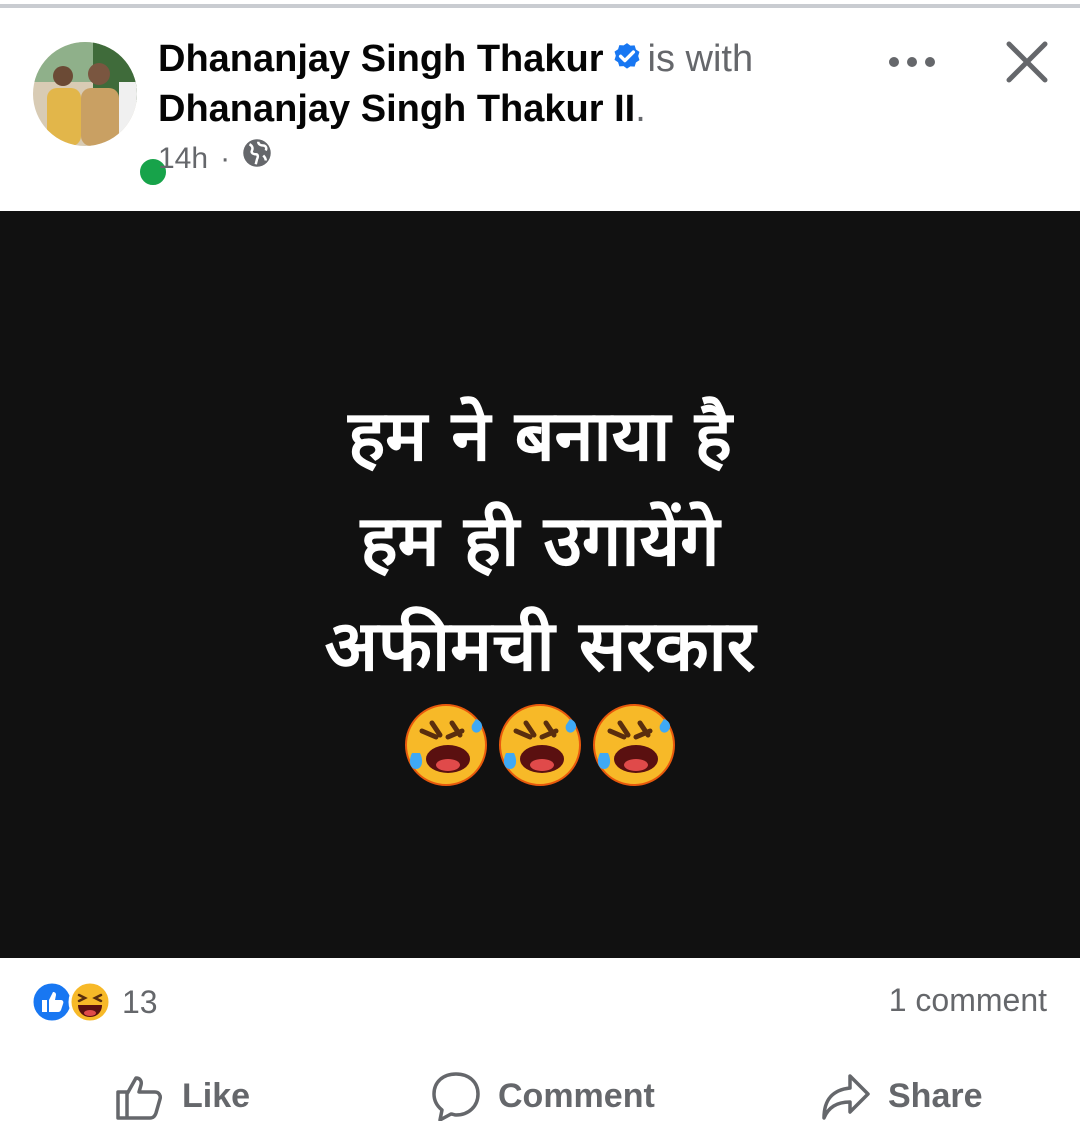 This screenshot has width=1080, height=1121. Describe the element at coordinates (576, 1095) in the screenshot. I see `comment-label: Comment` at that location.